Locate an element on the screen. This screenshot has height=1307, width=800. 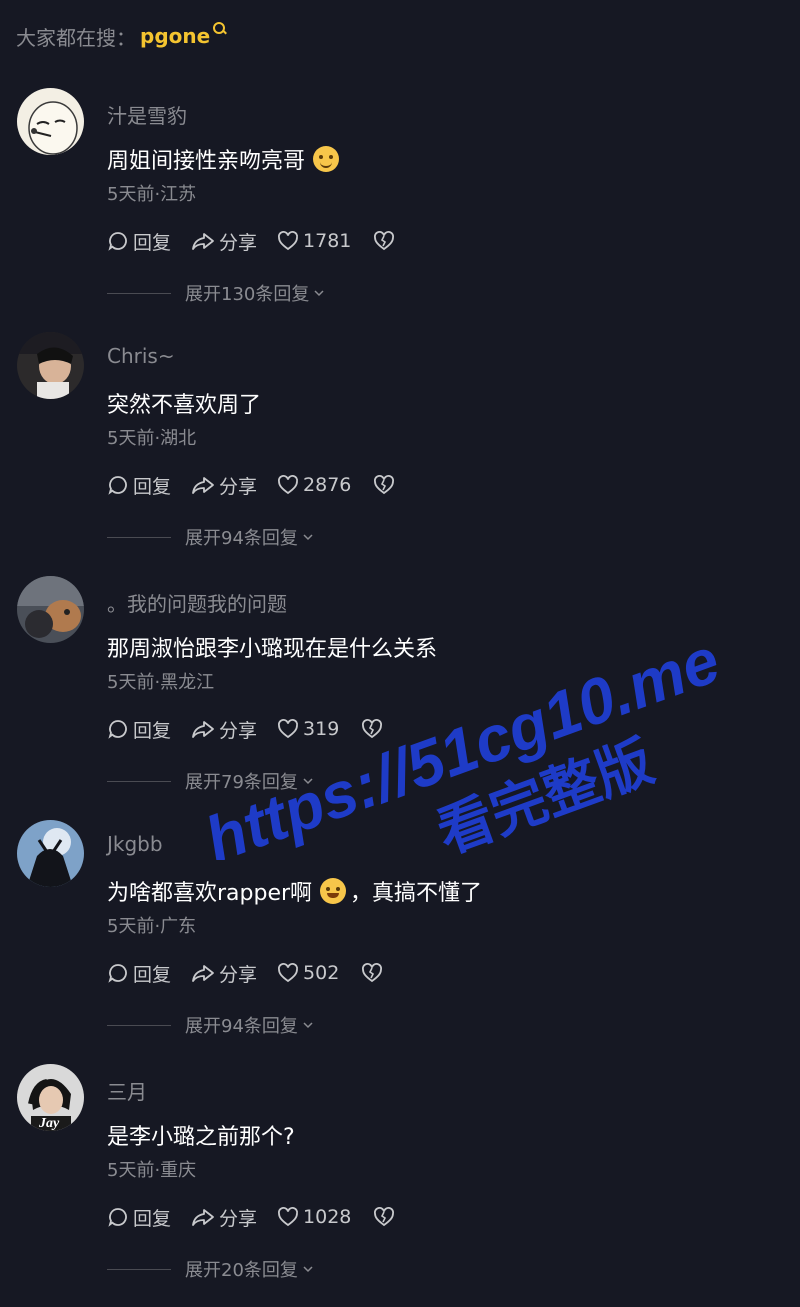
like-button: 1781 is located at coordinates (314, 241).